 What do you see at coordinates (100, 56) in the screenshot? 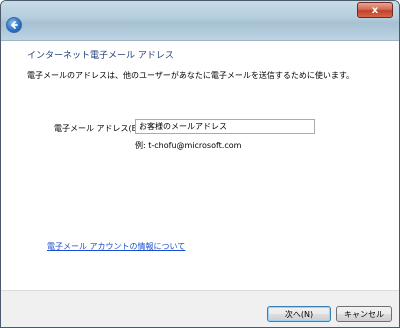
I see `page-title: インターネット電子メール アドレス` at bounding box center [100, 56].